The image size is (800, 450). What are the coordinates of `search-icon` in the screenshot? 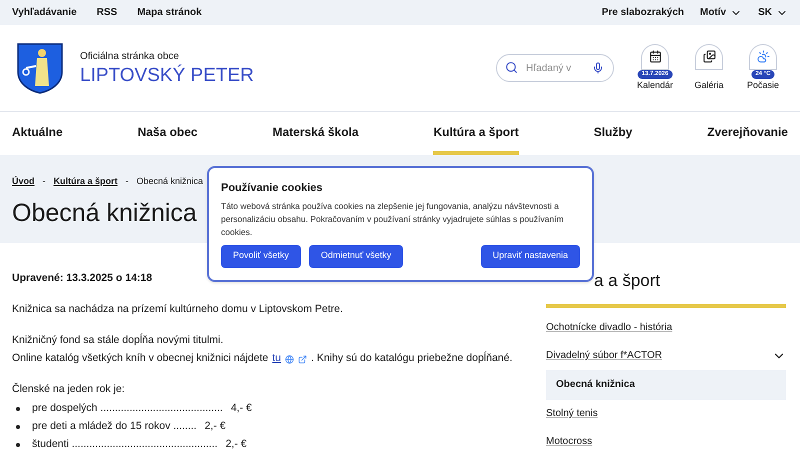 It's located at (511, 67).